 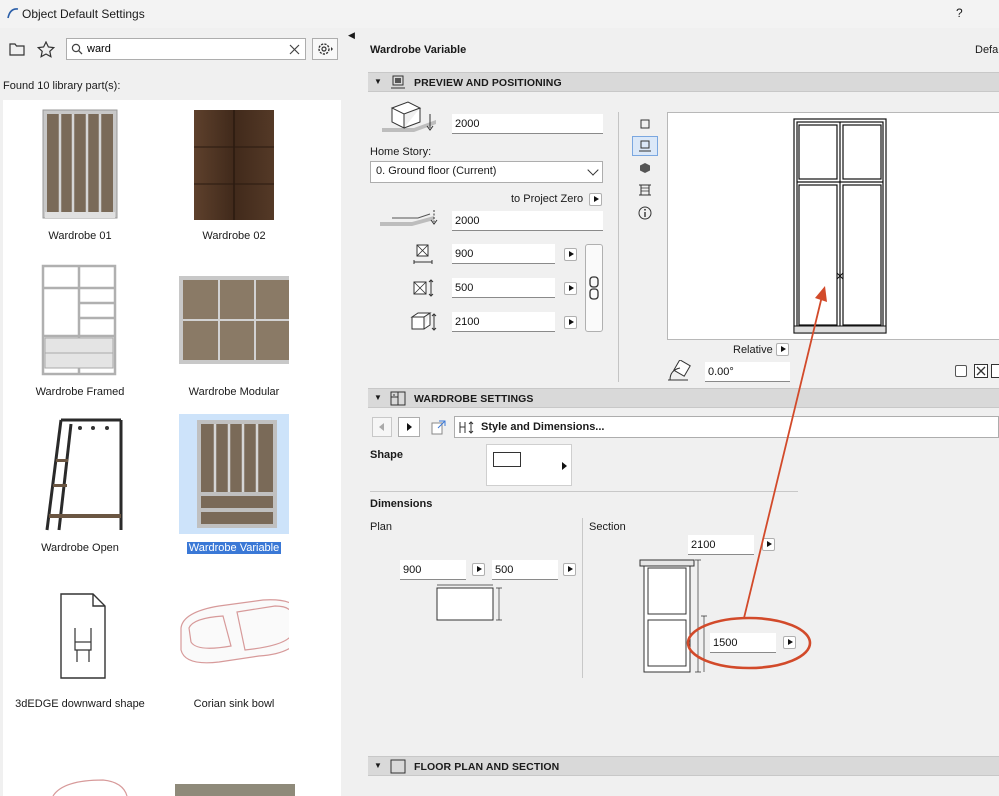 I want to click on section-floor-plan: ▼ FLOOR PLAN AND SECTION, so click(x=683, y=766).